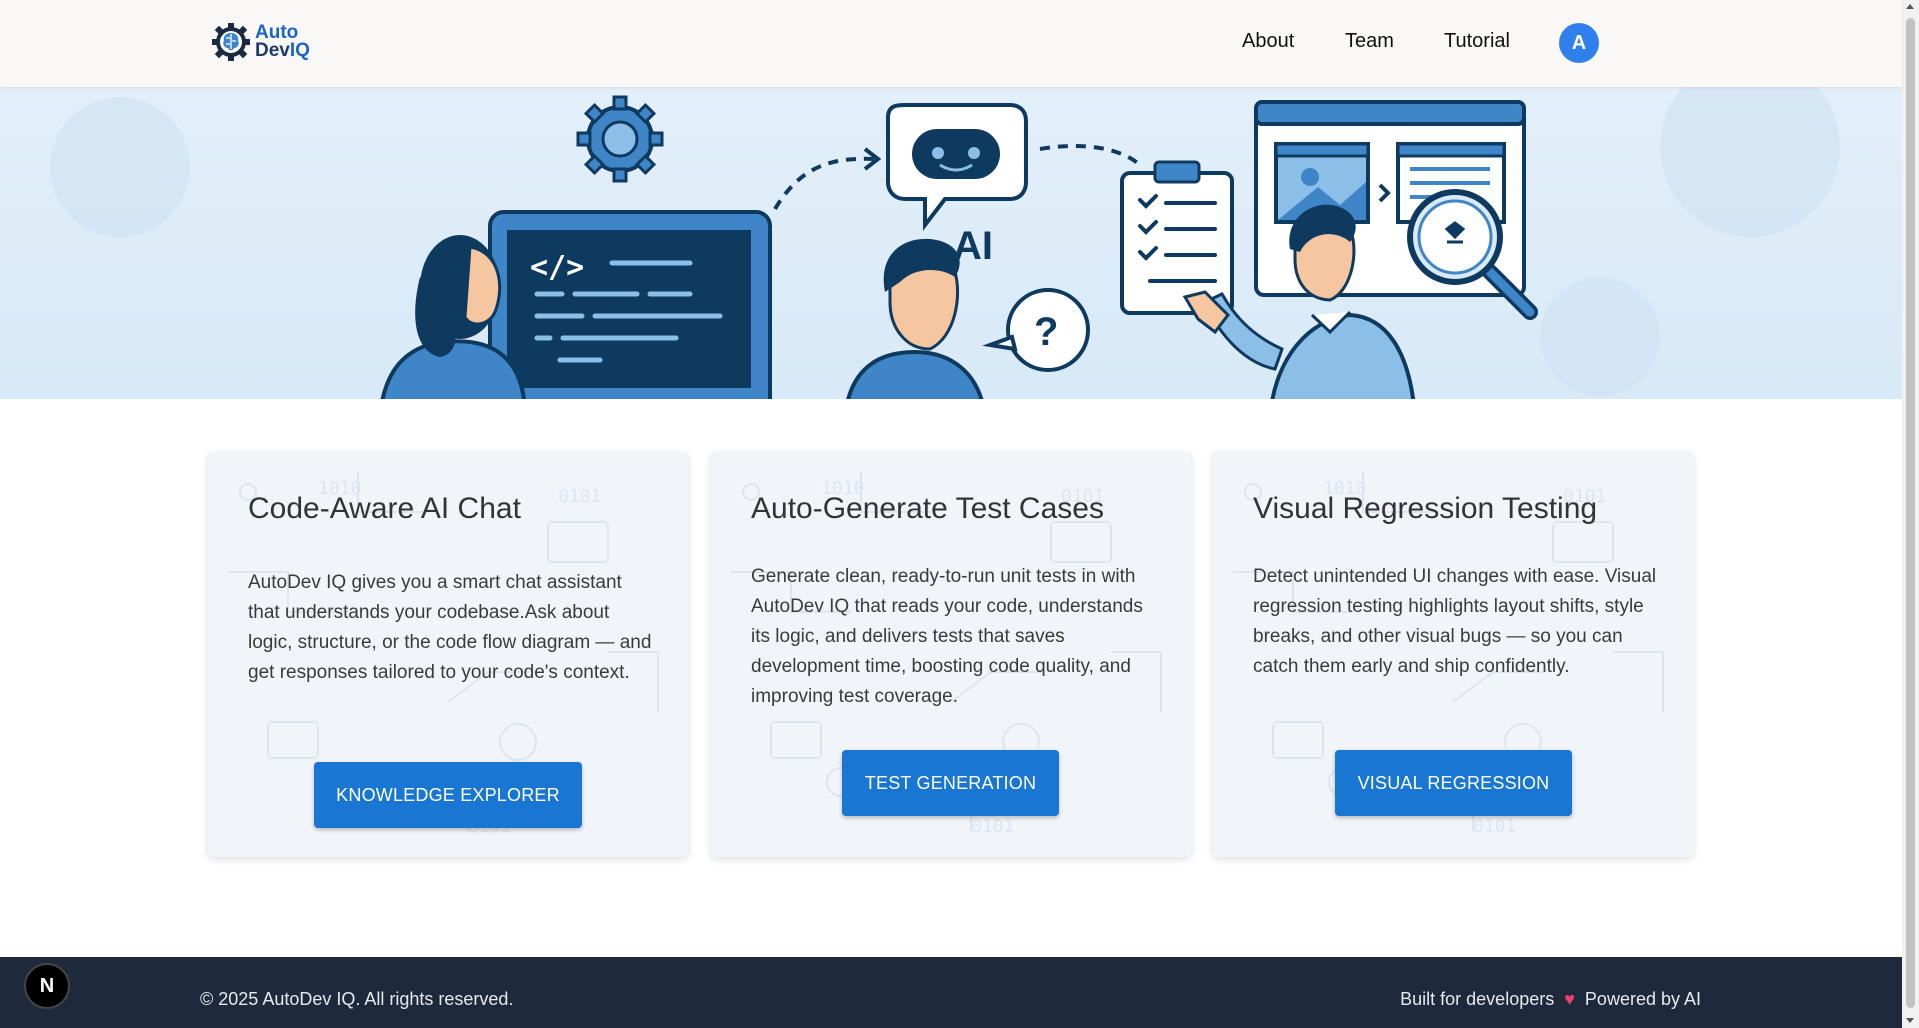  Describe the element at coordinates (1477, 999) in the screenshot. I see `built-for-text: Built for developers` at that location.